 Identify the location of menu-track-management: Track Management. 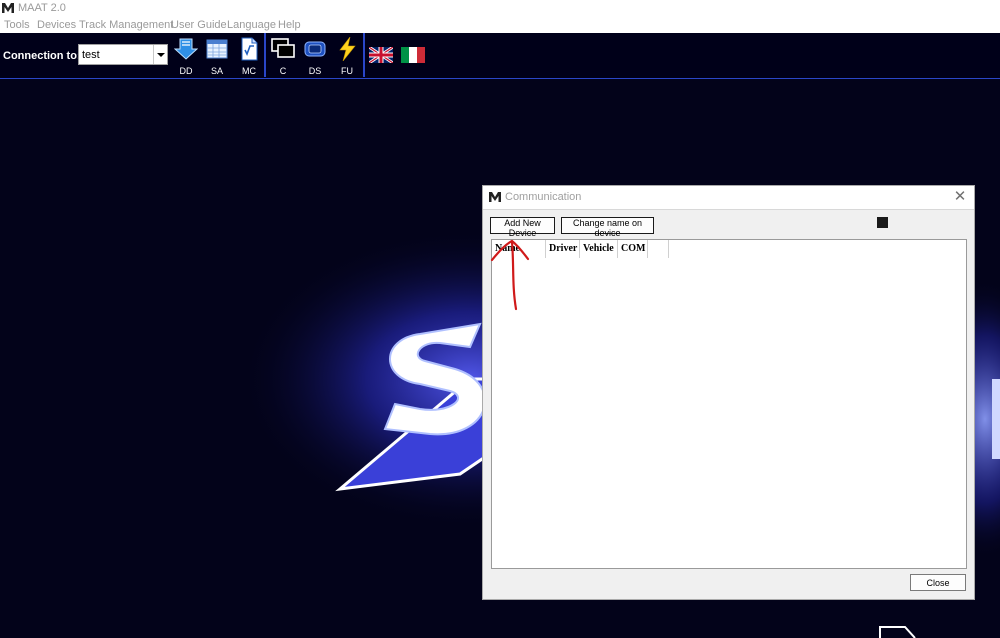
(126, 25).